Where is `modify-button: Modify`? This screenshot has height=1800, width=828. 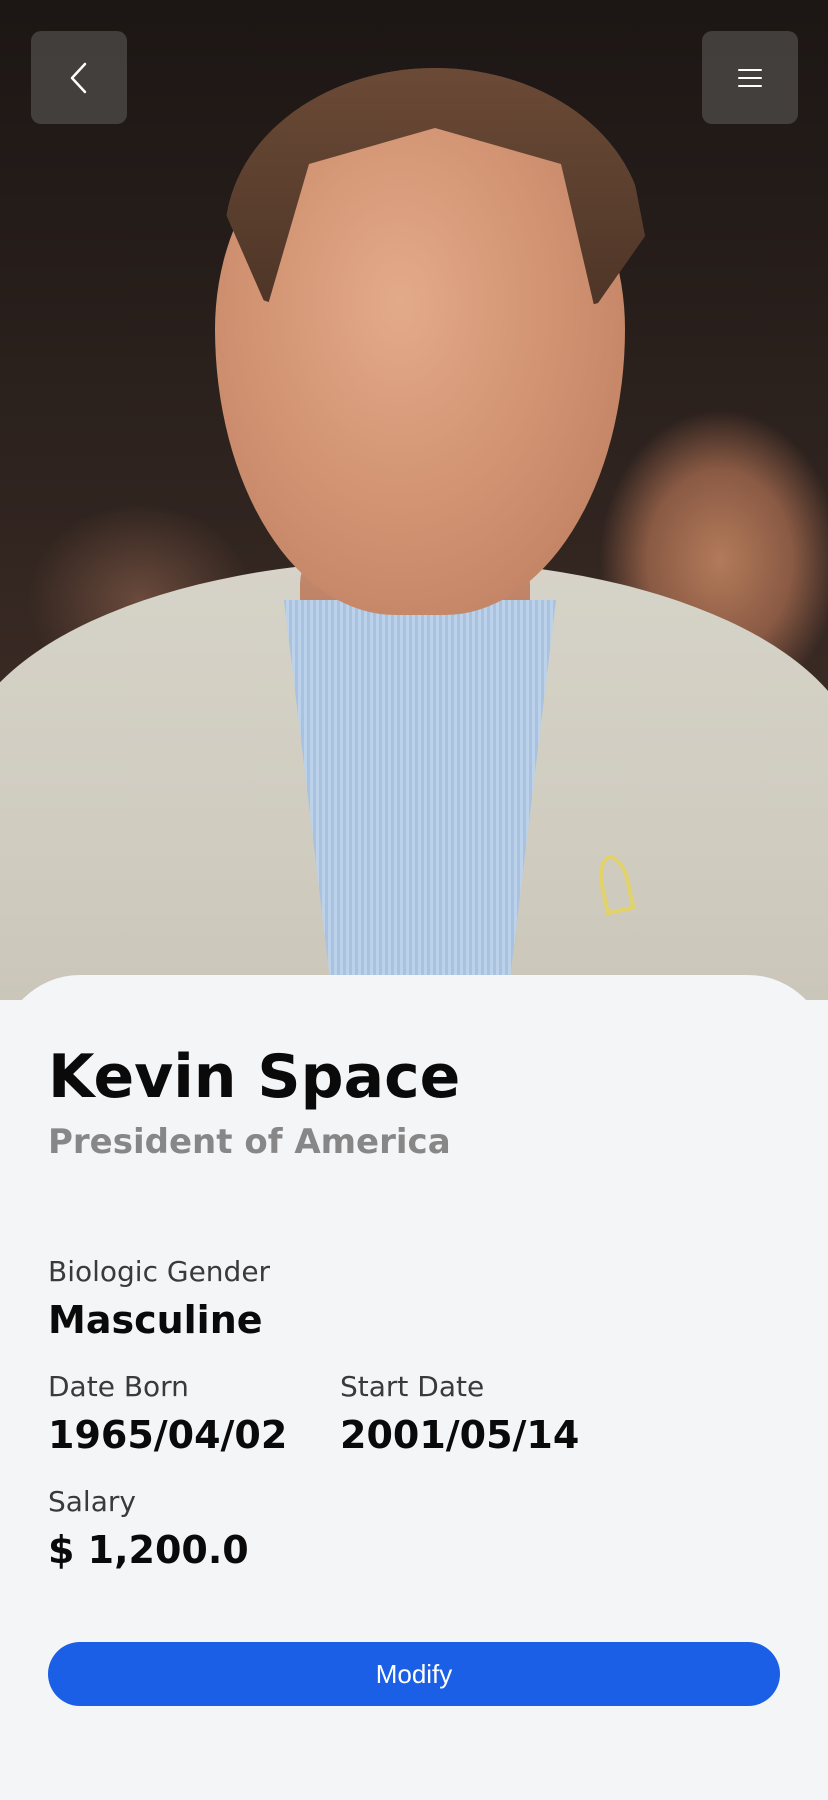 modify-button: Modify is located at coordinates (414, 1674).